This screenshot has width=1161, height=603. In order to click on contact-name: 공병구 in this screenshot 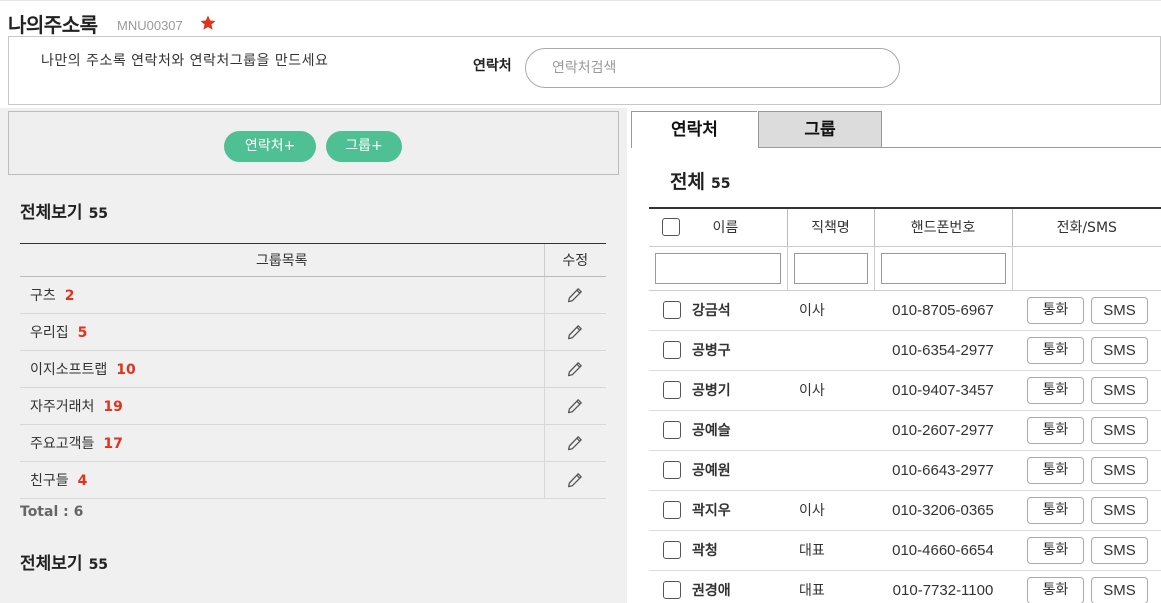, I will do `click(711, 351)`.